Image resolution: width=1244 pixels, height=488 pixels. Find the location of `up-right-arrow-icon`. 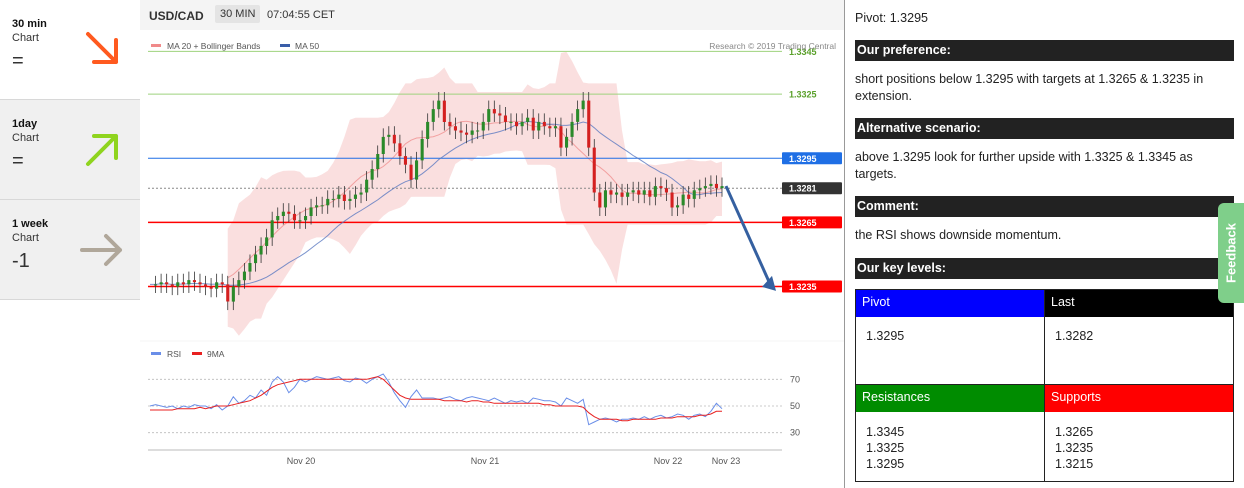

up-right-arrow-icon is located at coordinates (102, 150).